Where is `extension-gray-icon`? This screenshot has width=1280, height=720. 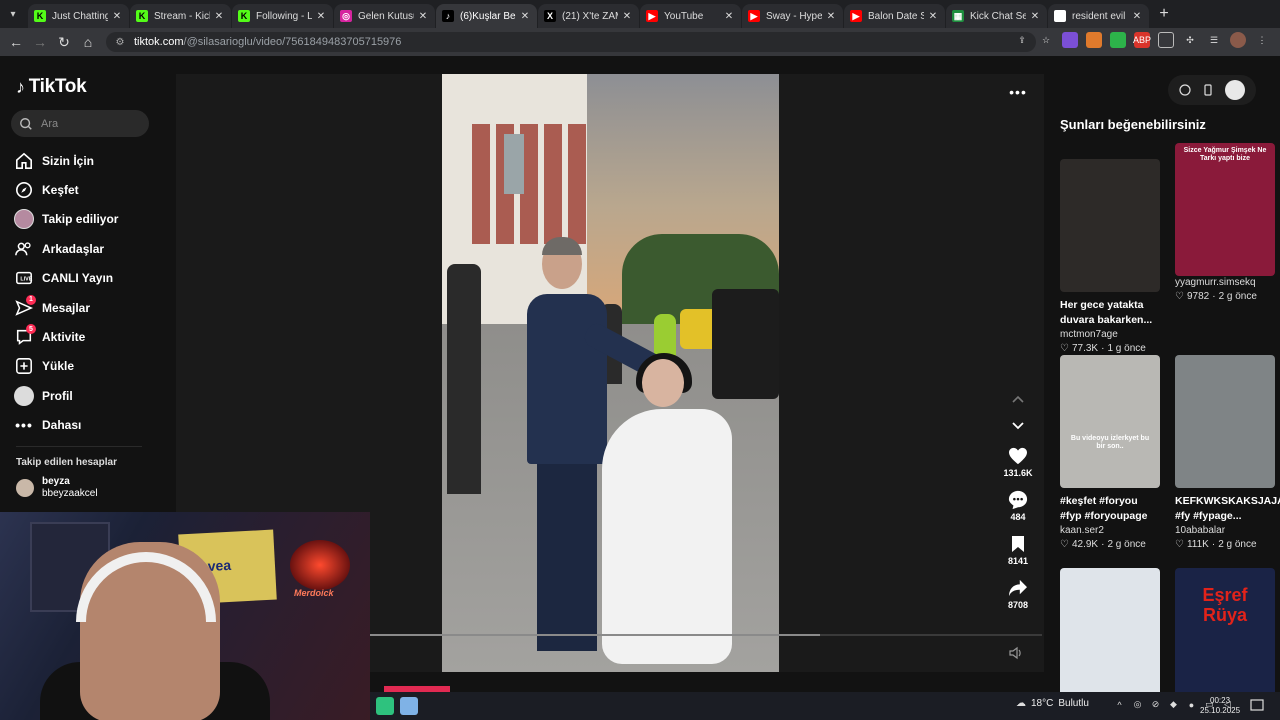
extension-gray-icon is located at coordinates (1166, 40).